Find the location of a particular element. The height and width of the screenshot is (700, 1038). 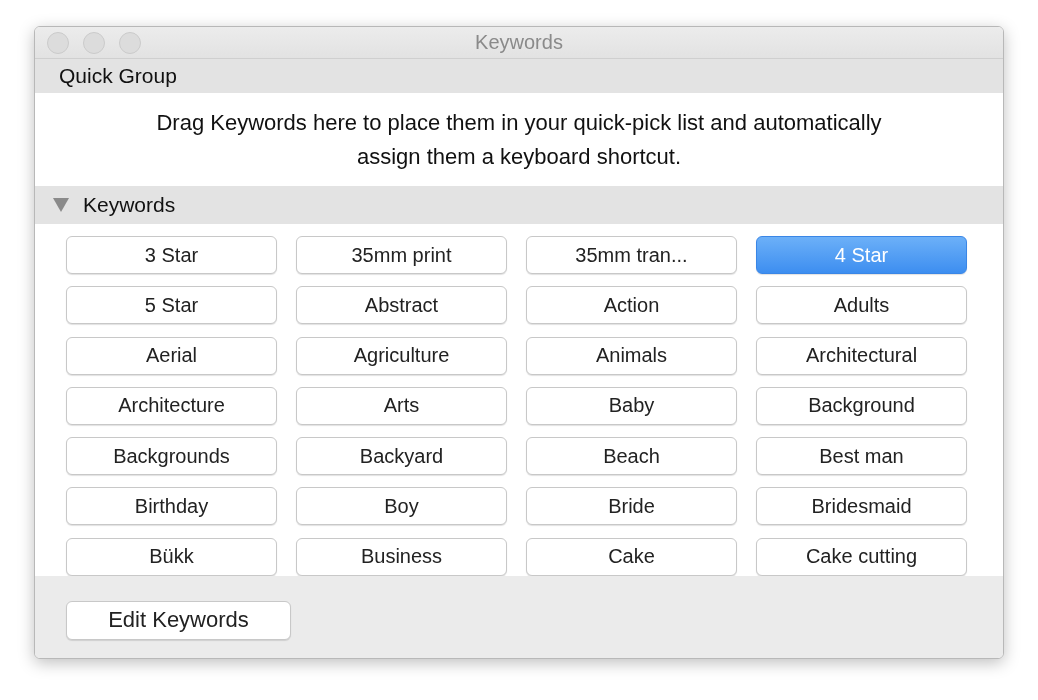

keyword-button: Best man is located at coordinates (861, 456).